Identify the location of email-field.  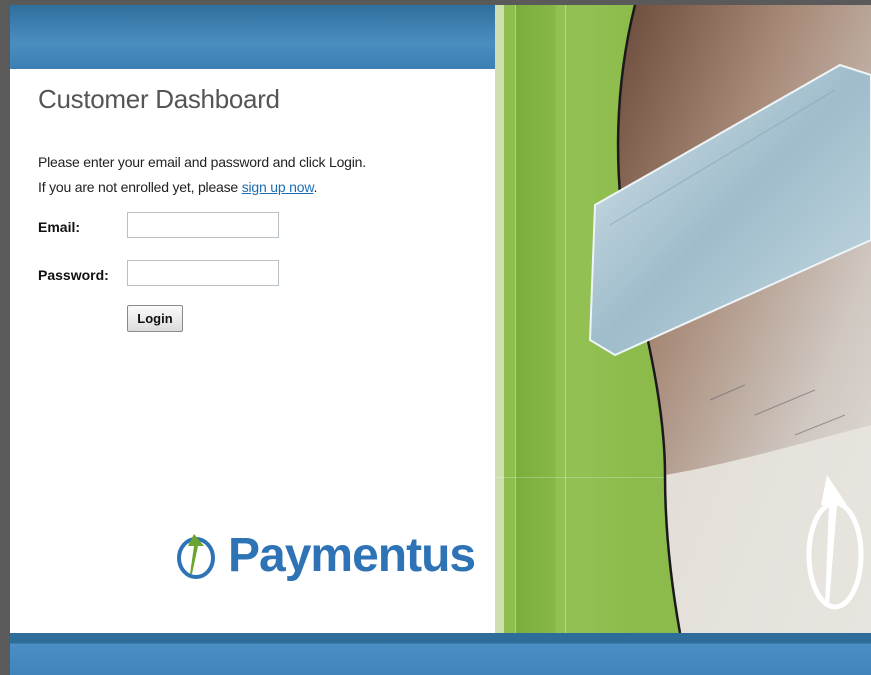
(203, 225).